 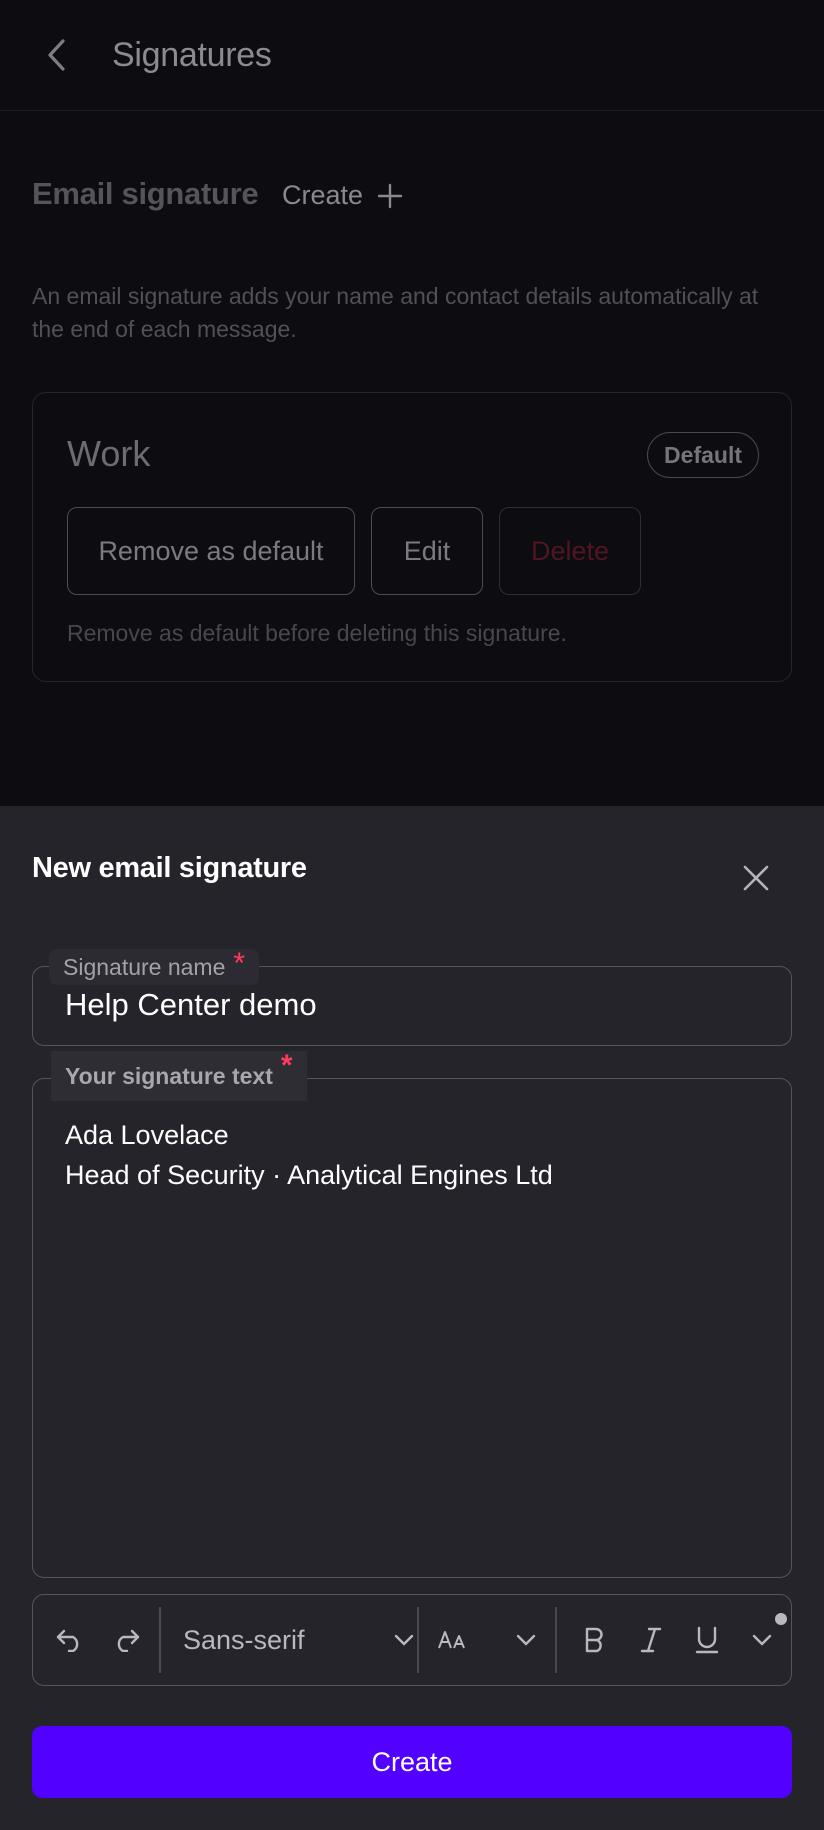 I want to click on font-family-select: Sans-serif, so click(x=303, y=1640).